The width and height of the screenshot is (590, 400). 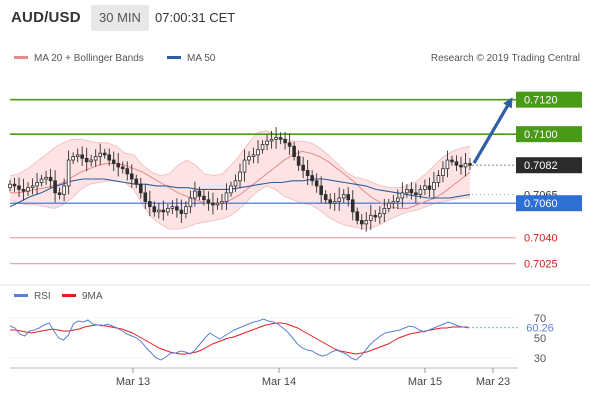 What do you see at coordinates (541, 204) in the screenshot?
I see `level-label-0-7060: 0.7060` at bounding box center [541, 204].